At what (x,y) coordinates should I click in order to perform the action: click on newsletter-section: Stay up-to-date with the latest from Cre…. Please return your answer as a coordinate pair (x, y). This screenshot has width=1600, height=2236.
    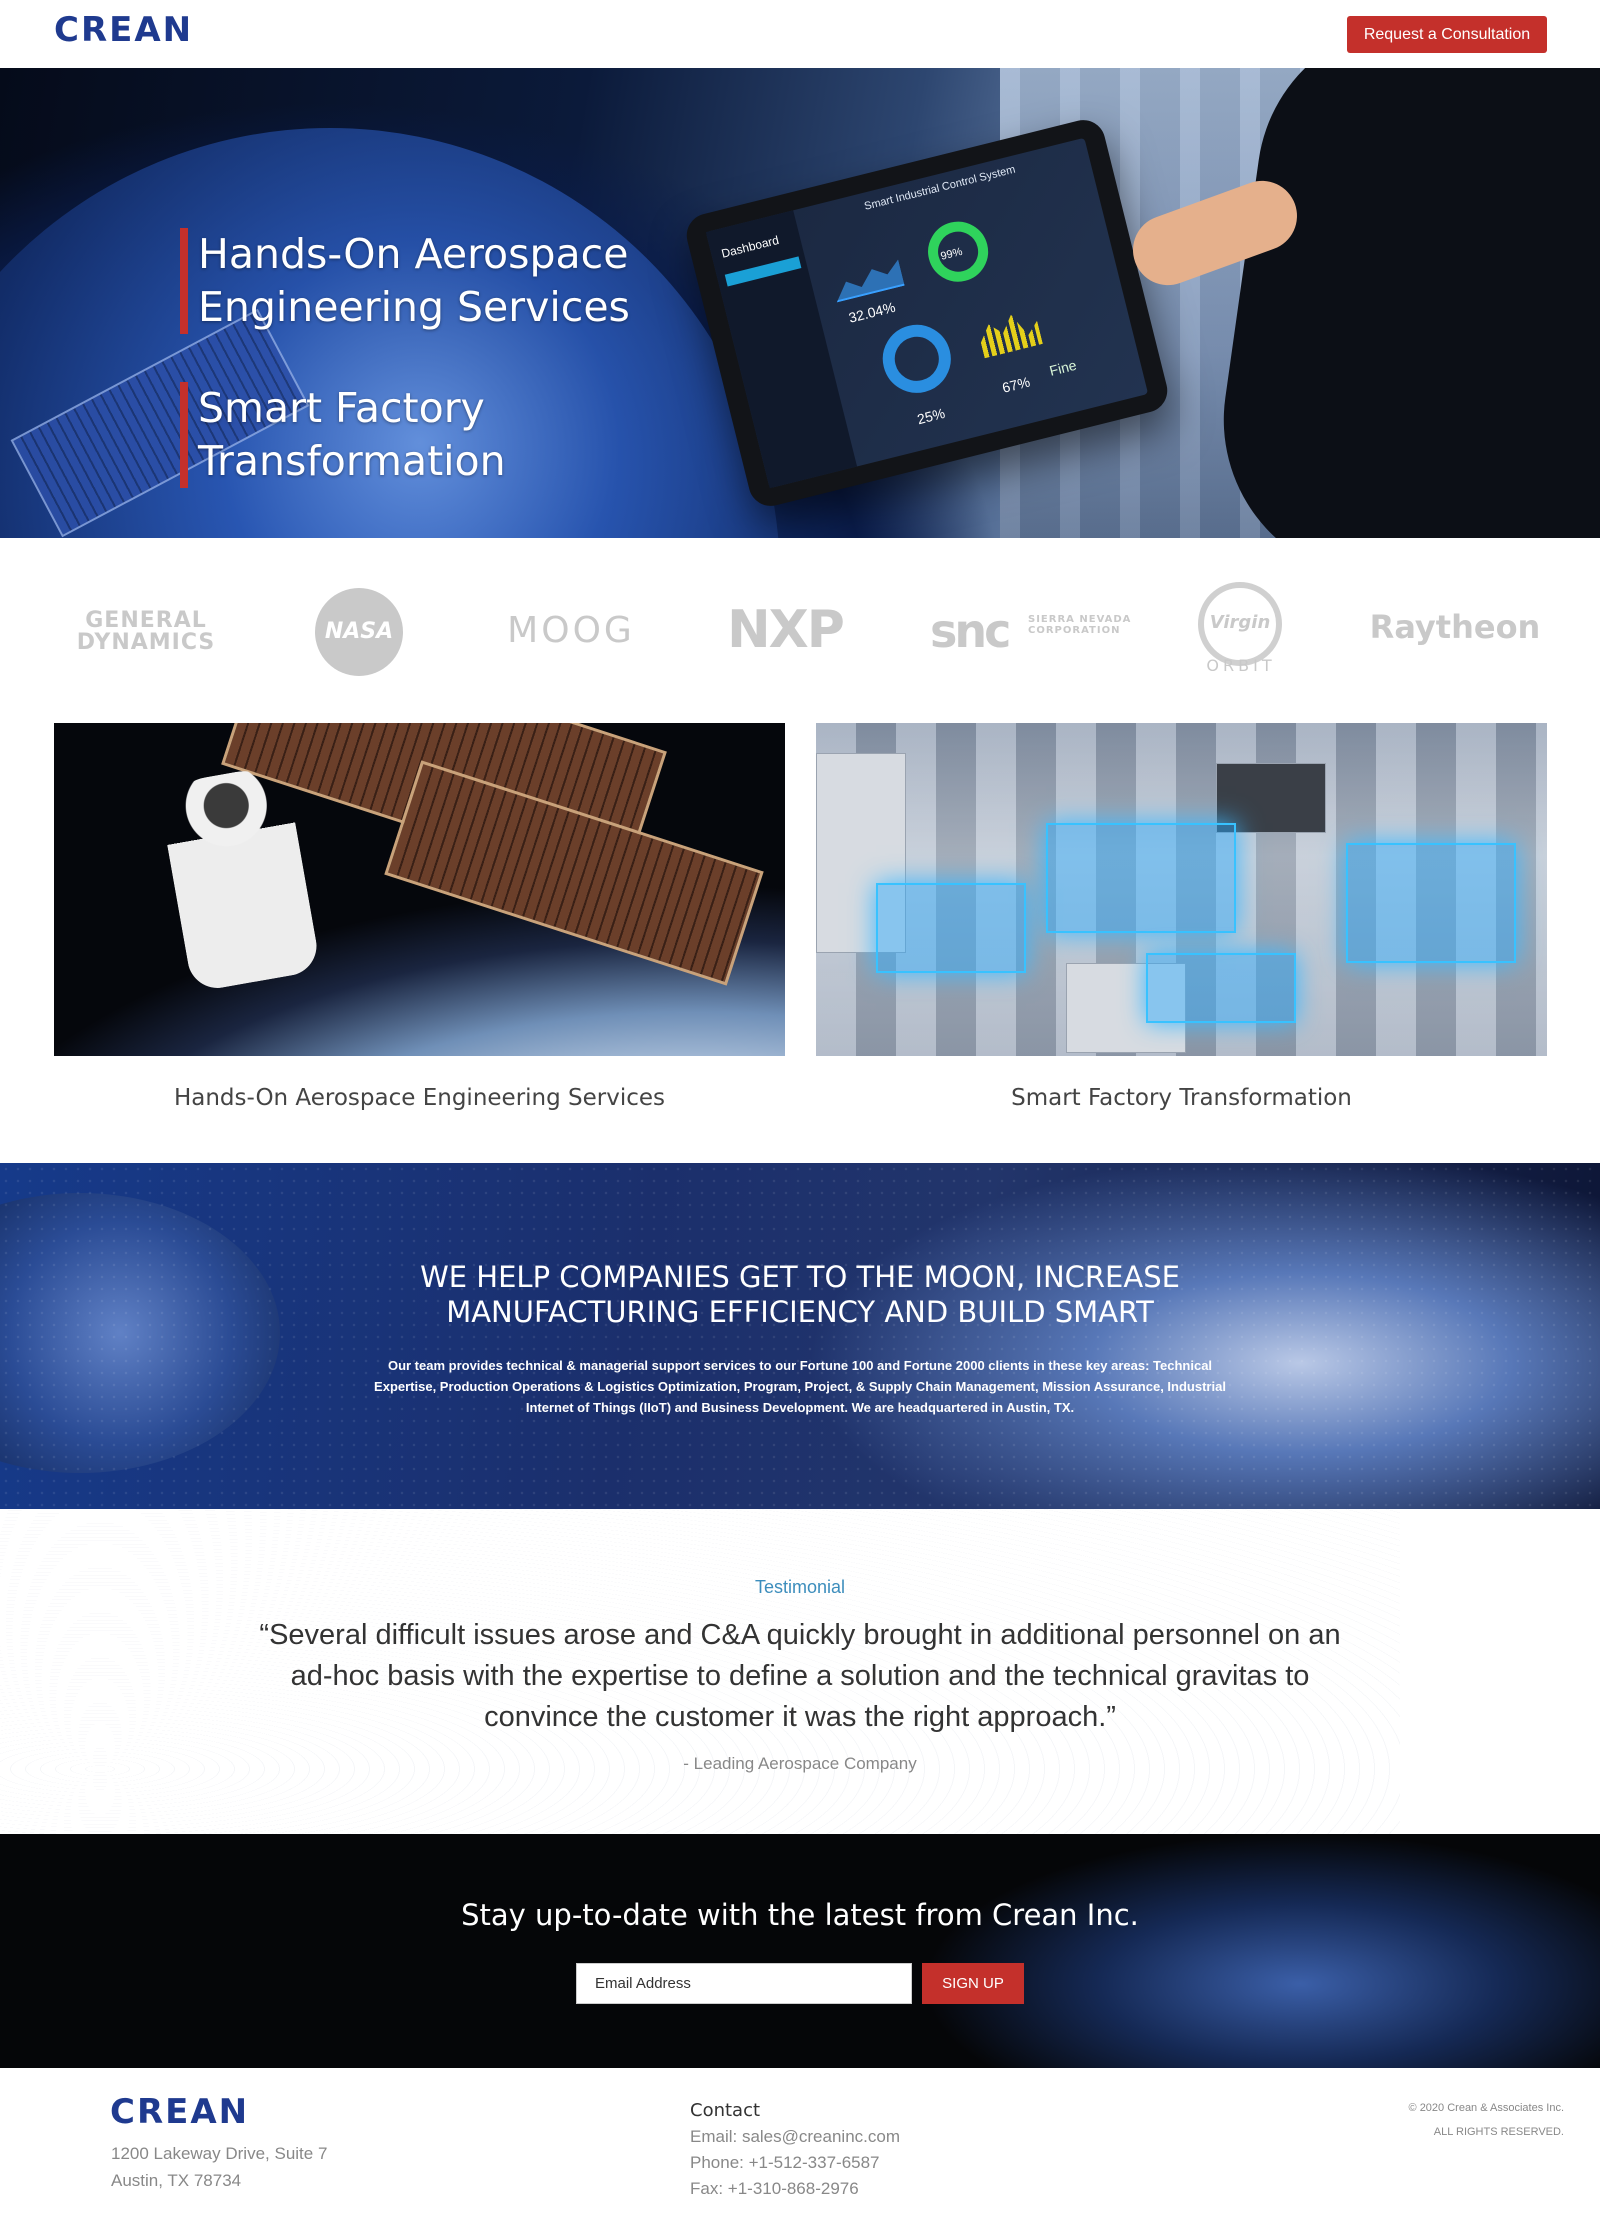
    Looking at the image, I should click on (800, 1951).